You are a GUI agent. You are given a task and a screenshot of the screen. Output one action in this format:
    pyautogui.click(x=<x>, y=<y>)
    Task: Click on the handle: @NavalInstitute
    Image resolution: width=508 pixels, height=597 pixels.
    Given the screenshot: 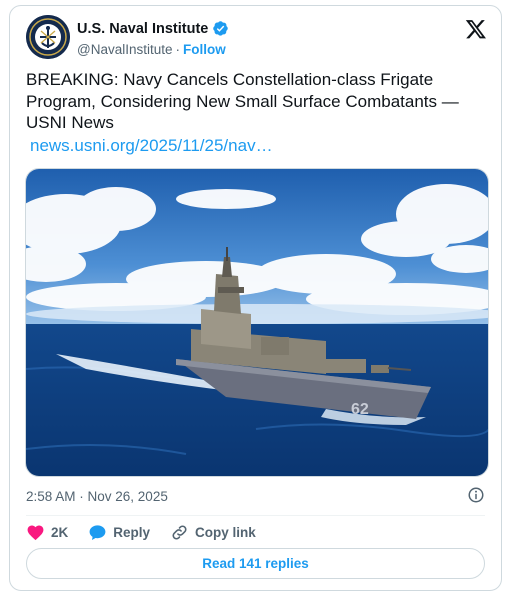 What is the action you would take?
    pyautogui.click(x=125, y=49)
    